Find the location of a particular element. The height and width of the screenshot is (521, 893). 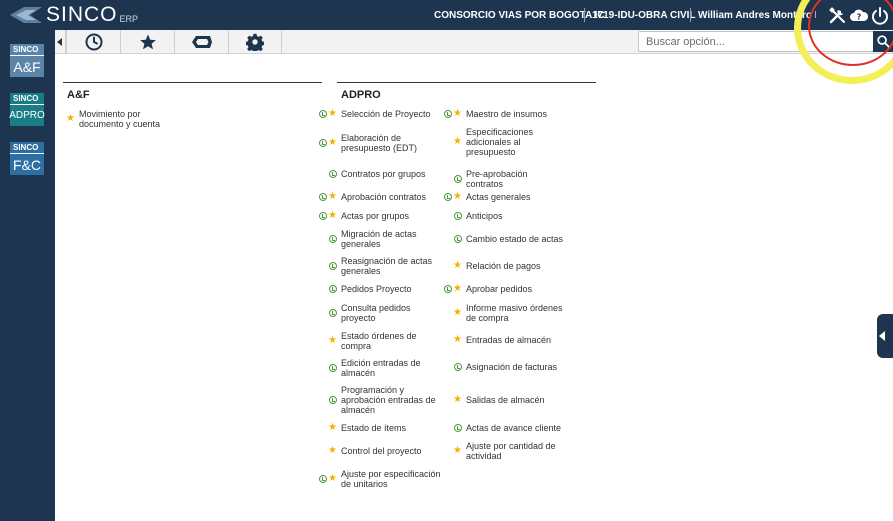

tags-tab is located at coordinates (201, 42).